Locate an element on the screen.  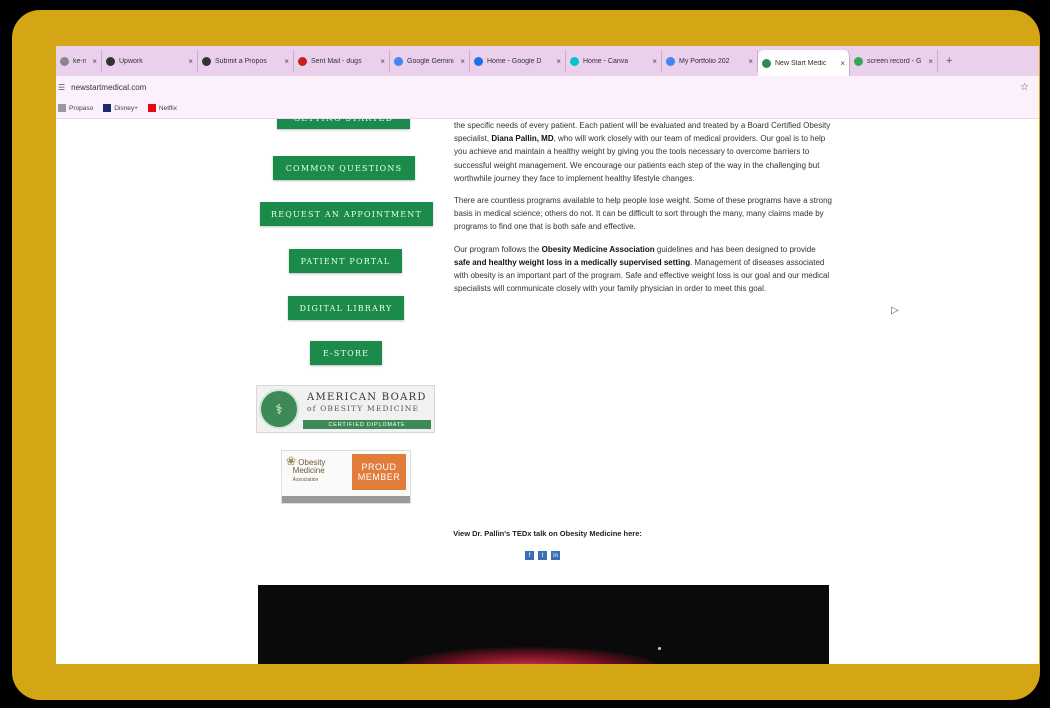
url-text: newstartmedical.com is located at coordinates (545, 87).